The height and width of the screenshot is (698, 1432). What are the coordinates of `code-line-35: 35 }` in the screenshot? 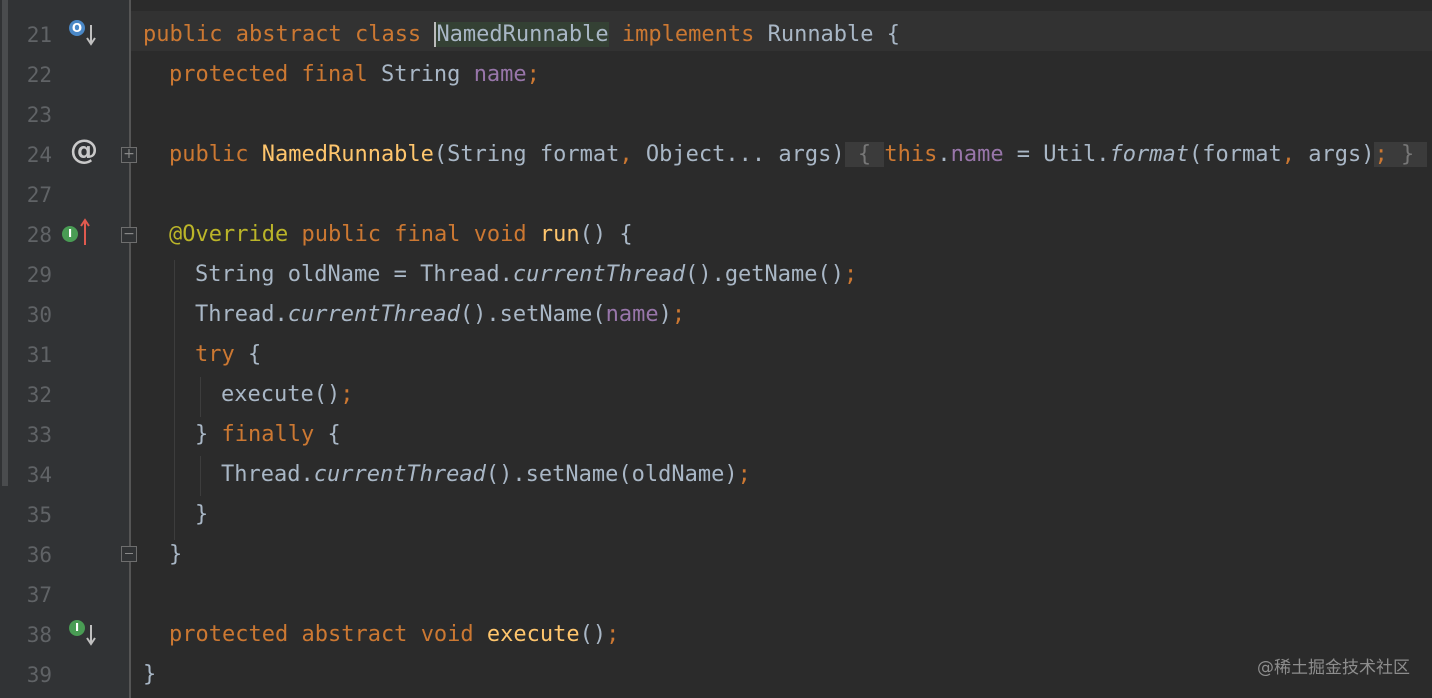 It's located at (716, 515).